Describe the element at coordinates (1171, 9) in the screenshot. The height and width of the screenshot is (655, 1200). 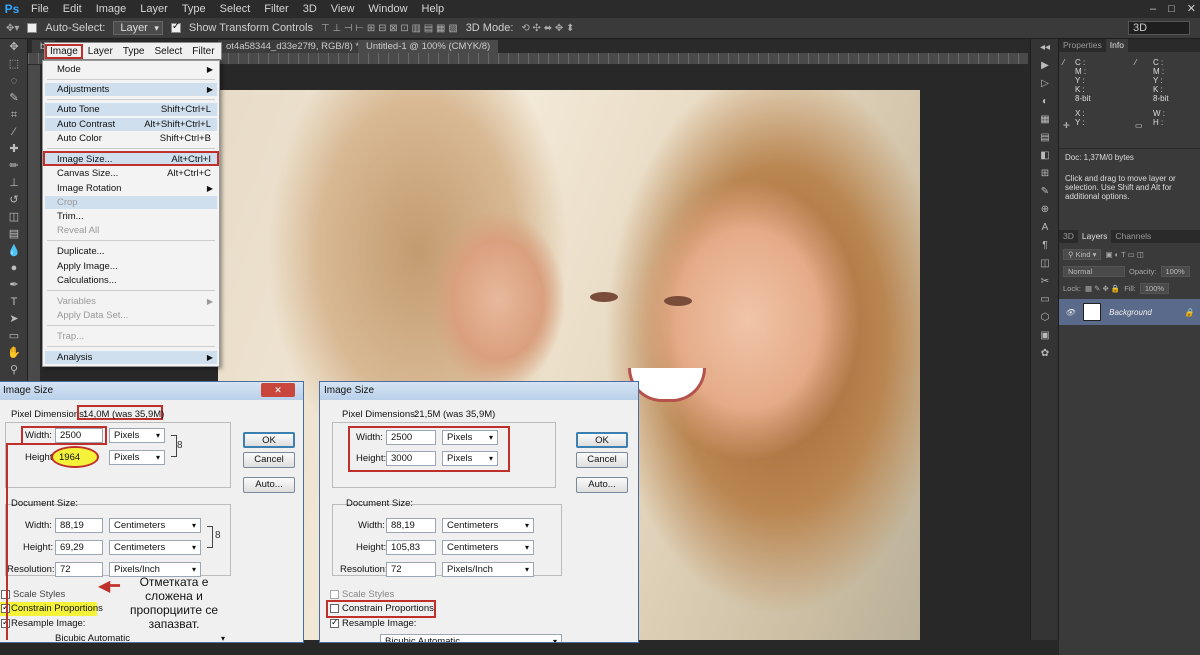
I see `maximize-button: □` at that location.